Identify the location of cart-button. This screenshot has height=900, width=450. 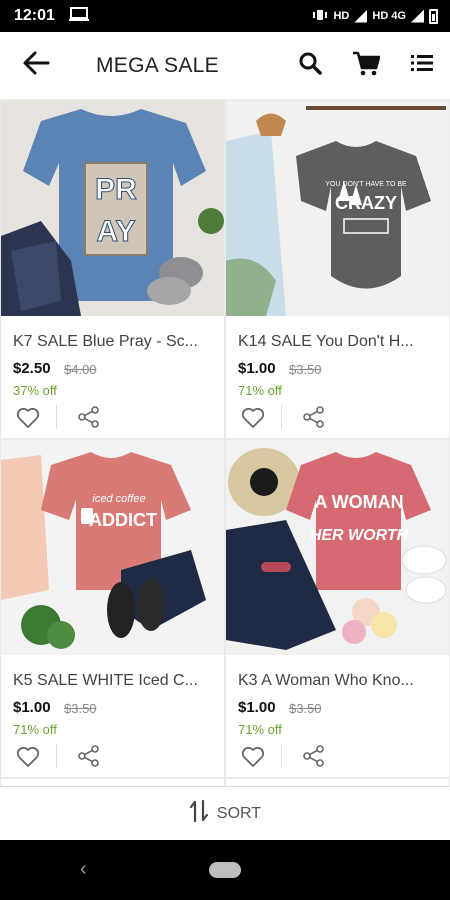
(366, 66).